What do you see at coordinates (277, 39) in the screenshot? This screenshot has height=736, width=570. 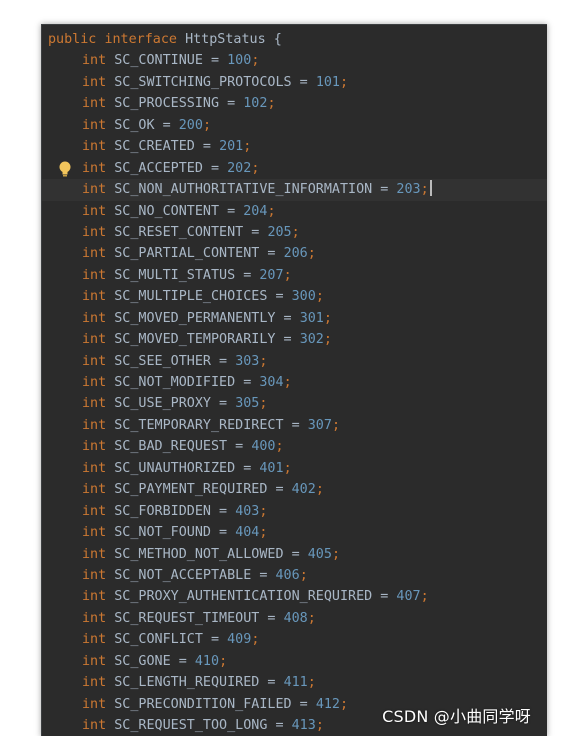 I see `open-brace: {` at bounding box center [277, 39].